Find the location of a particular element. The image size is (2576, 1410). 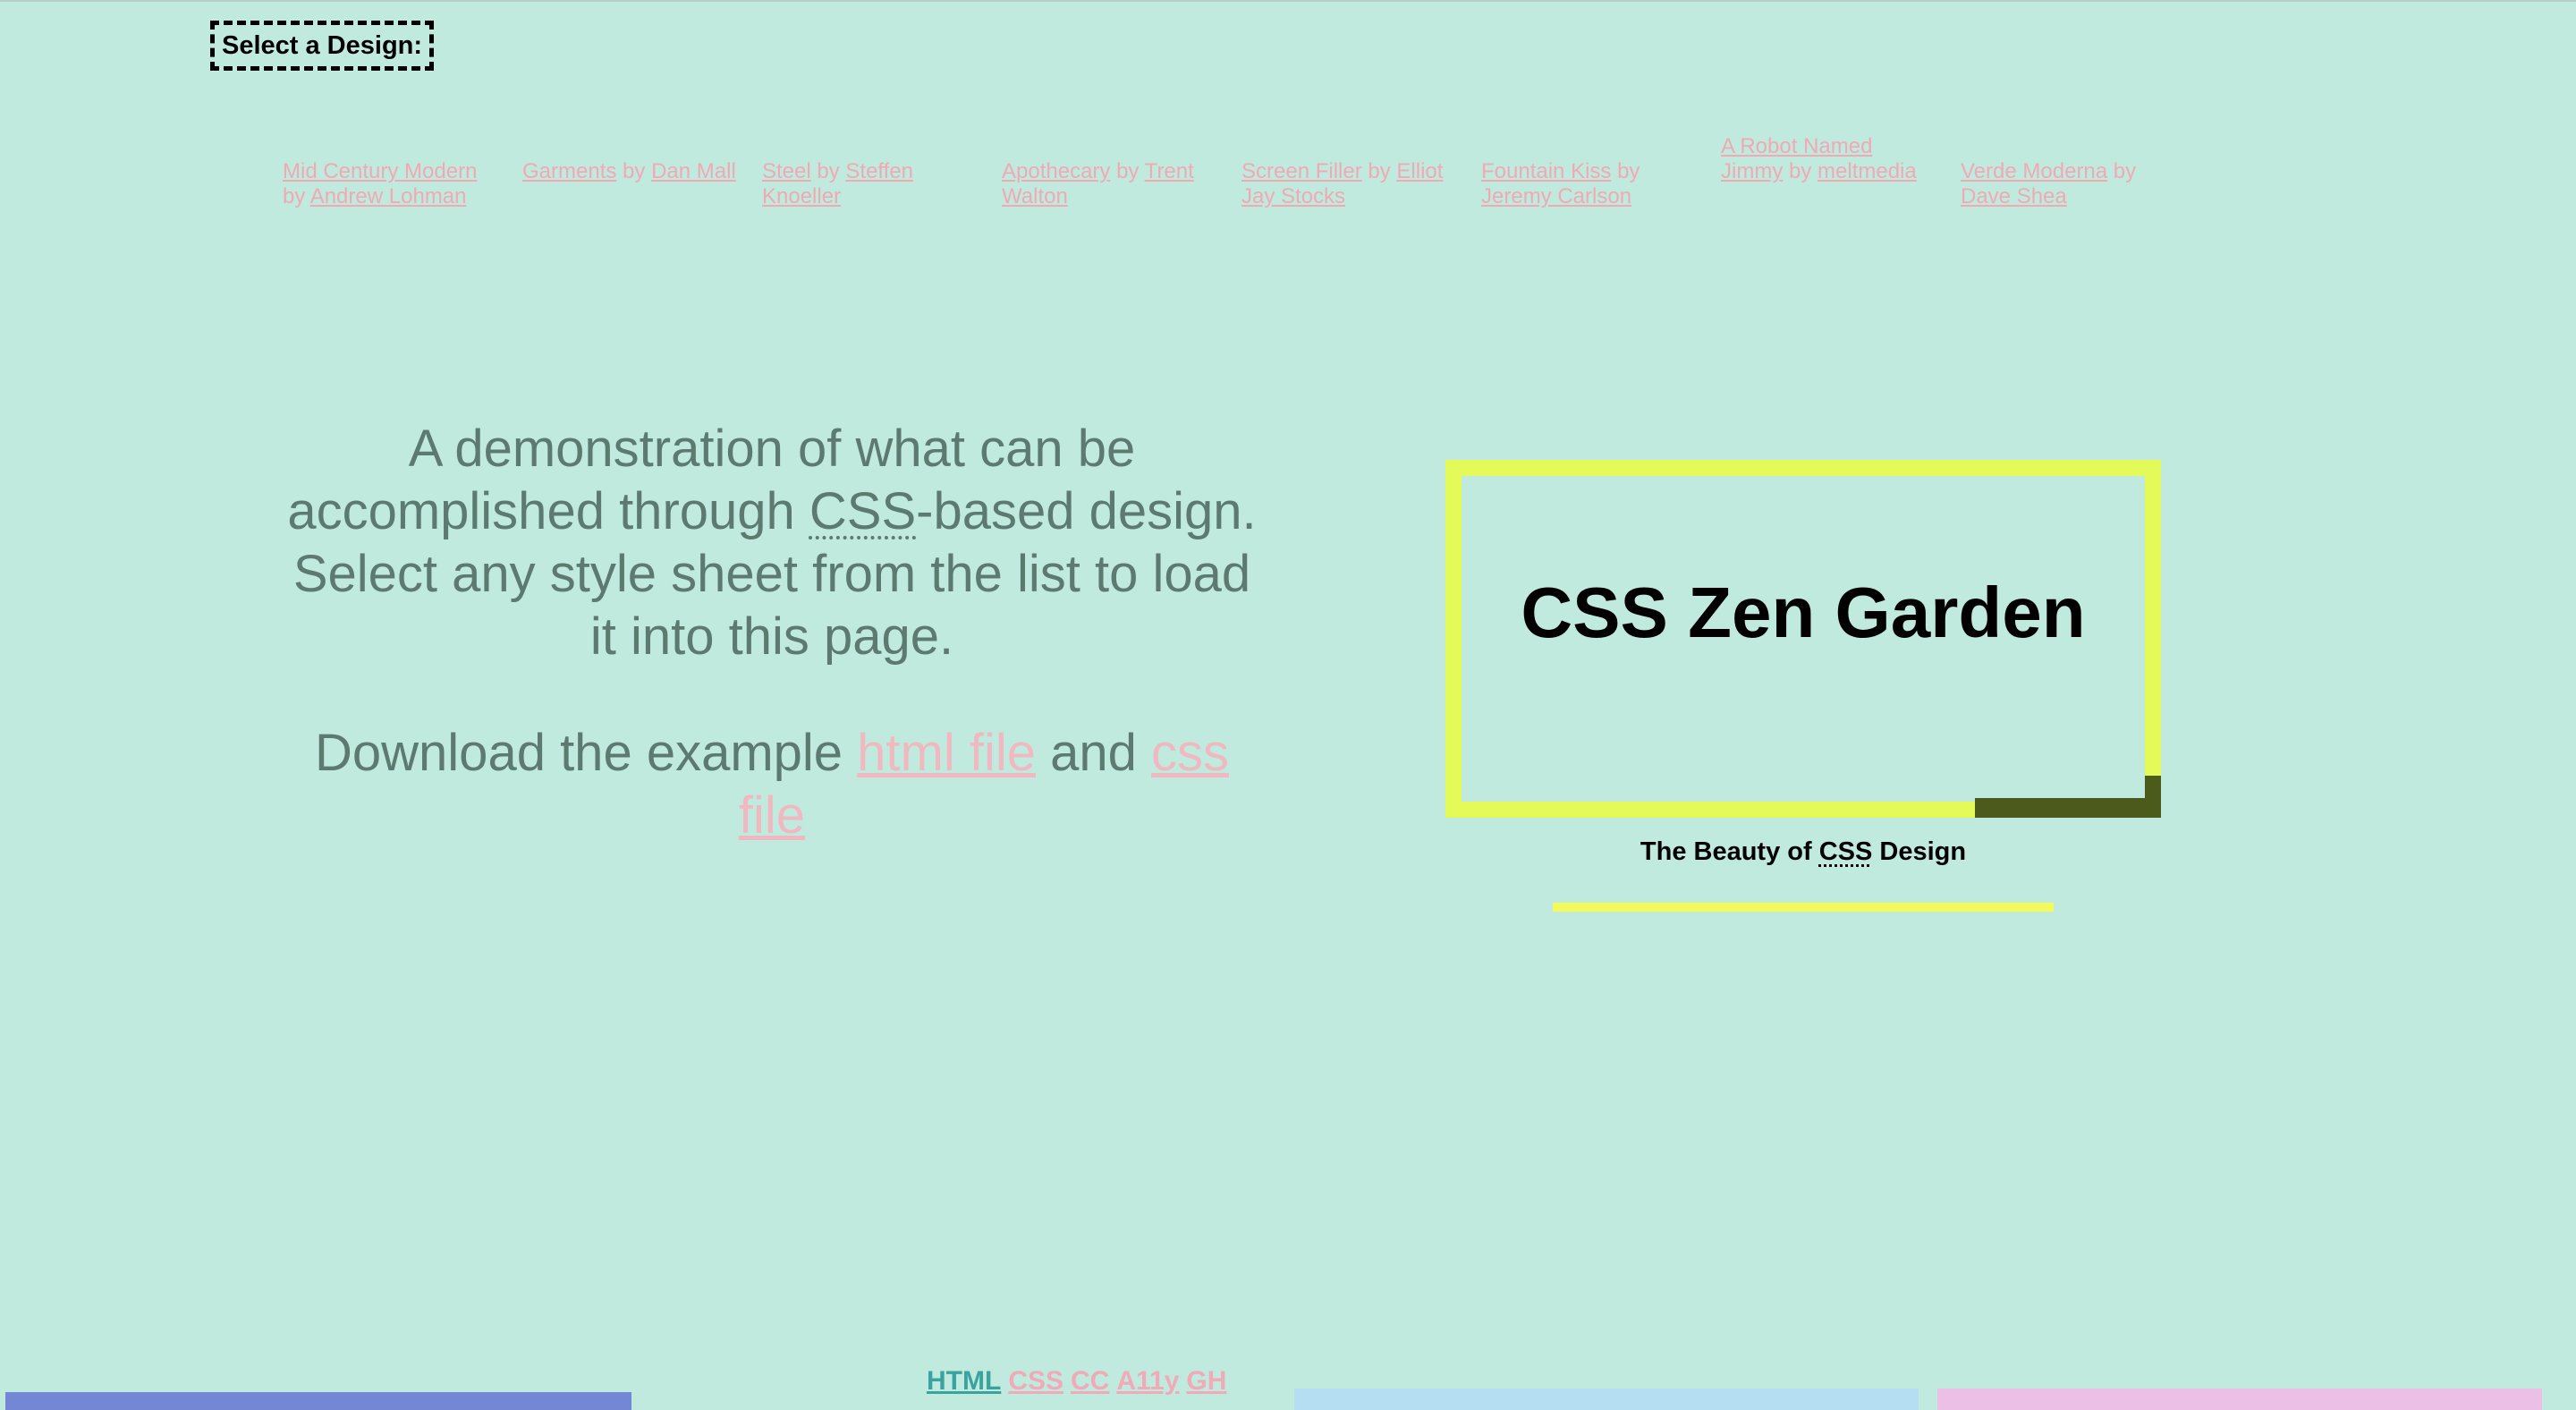

tagline-css-abbr: CSS is located at coordinates (1845, 852).